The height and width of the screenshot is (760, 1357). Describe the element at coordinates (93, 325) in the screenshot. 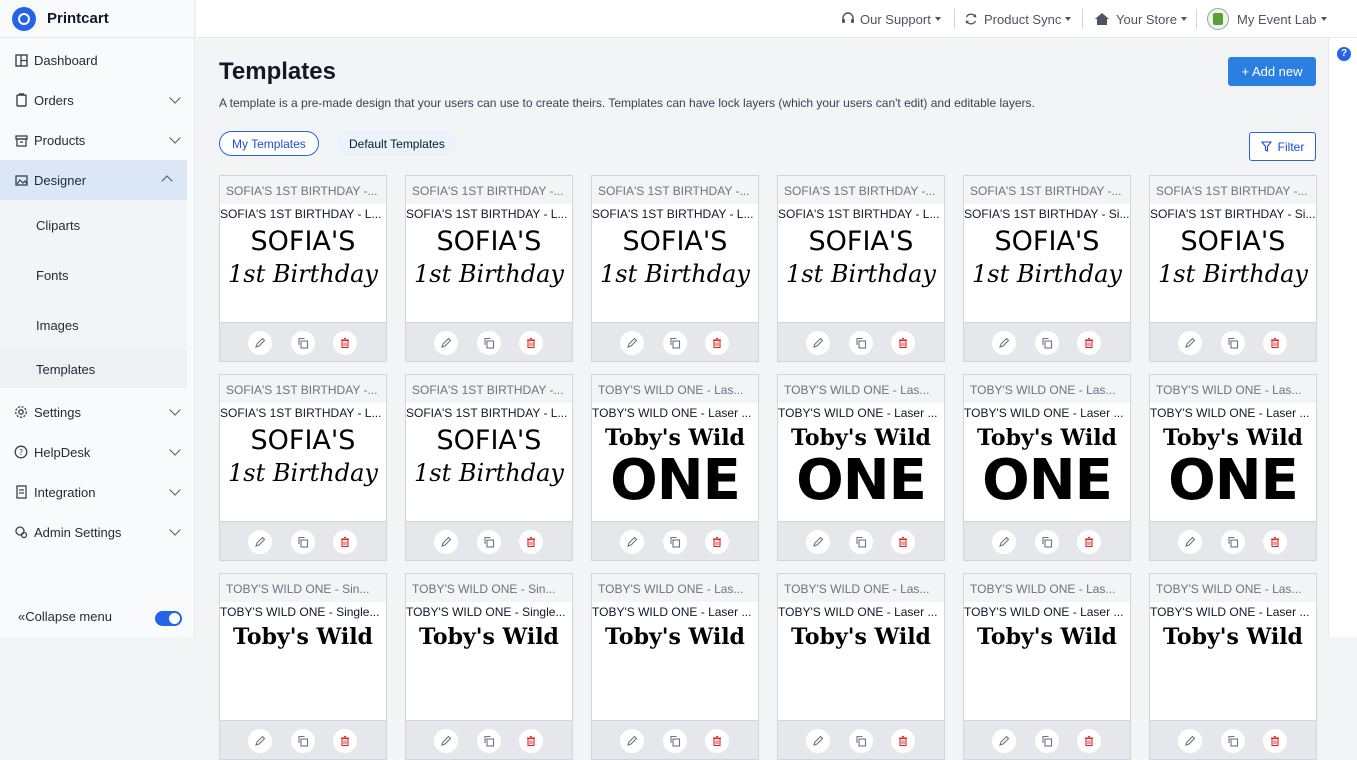

I see `sidebar-subitem-images: Images` at that location.